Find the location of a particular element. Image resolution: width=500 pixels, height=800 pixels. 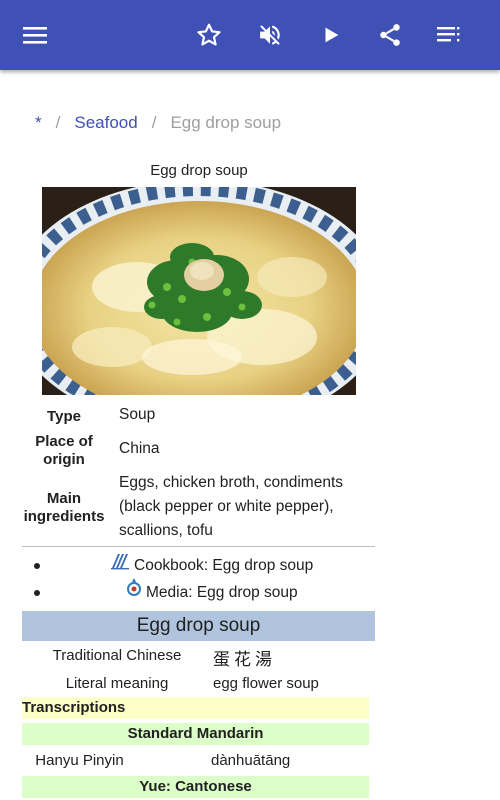

media-link-prefix: Media: is located at coordinates (169, 592).